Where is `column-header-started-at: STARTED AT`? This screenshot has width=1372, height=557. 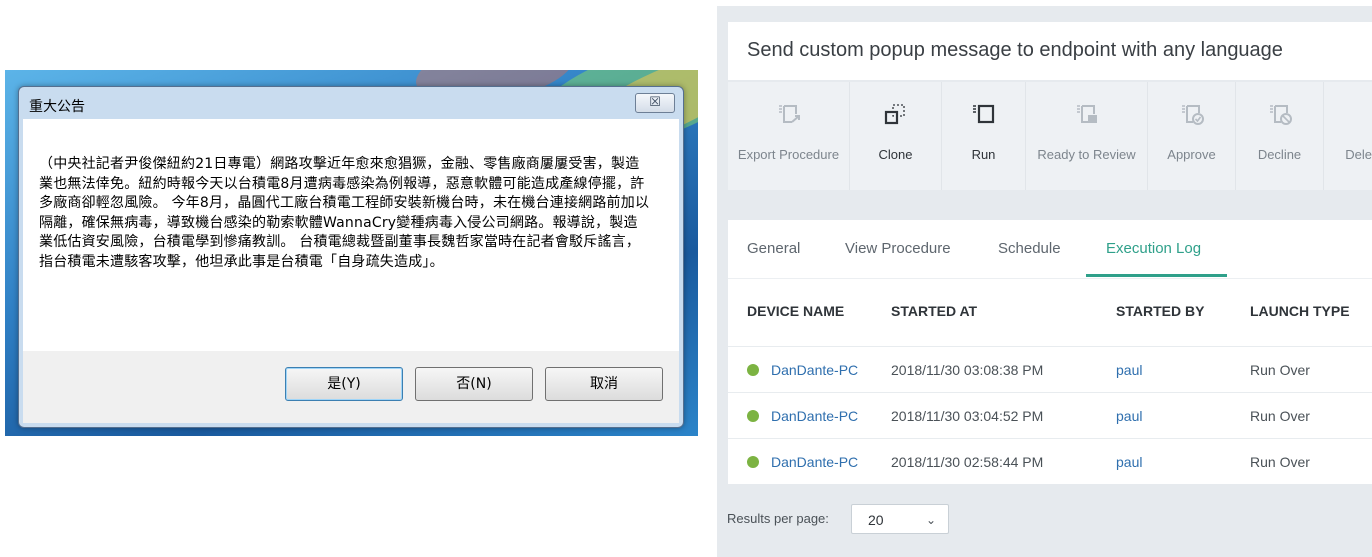
column-header-started-at: STARTED AT is located at coordinates (934, 311).